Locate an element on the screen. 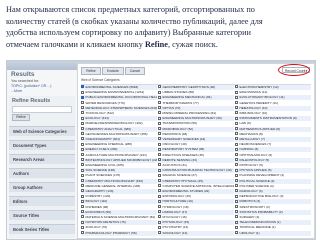 This screenshot has height=240, width=320. category-row: UROLOGY (1) is located at coordinates (273, 233).